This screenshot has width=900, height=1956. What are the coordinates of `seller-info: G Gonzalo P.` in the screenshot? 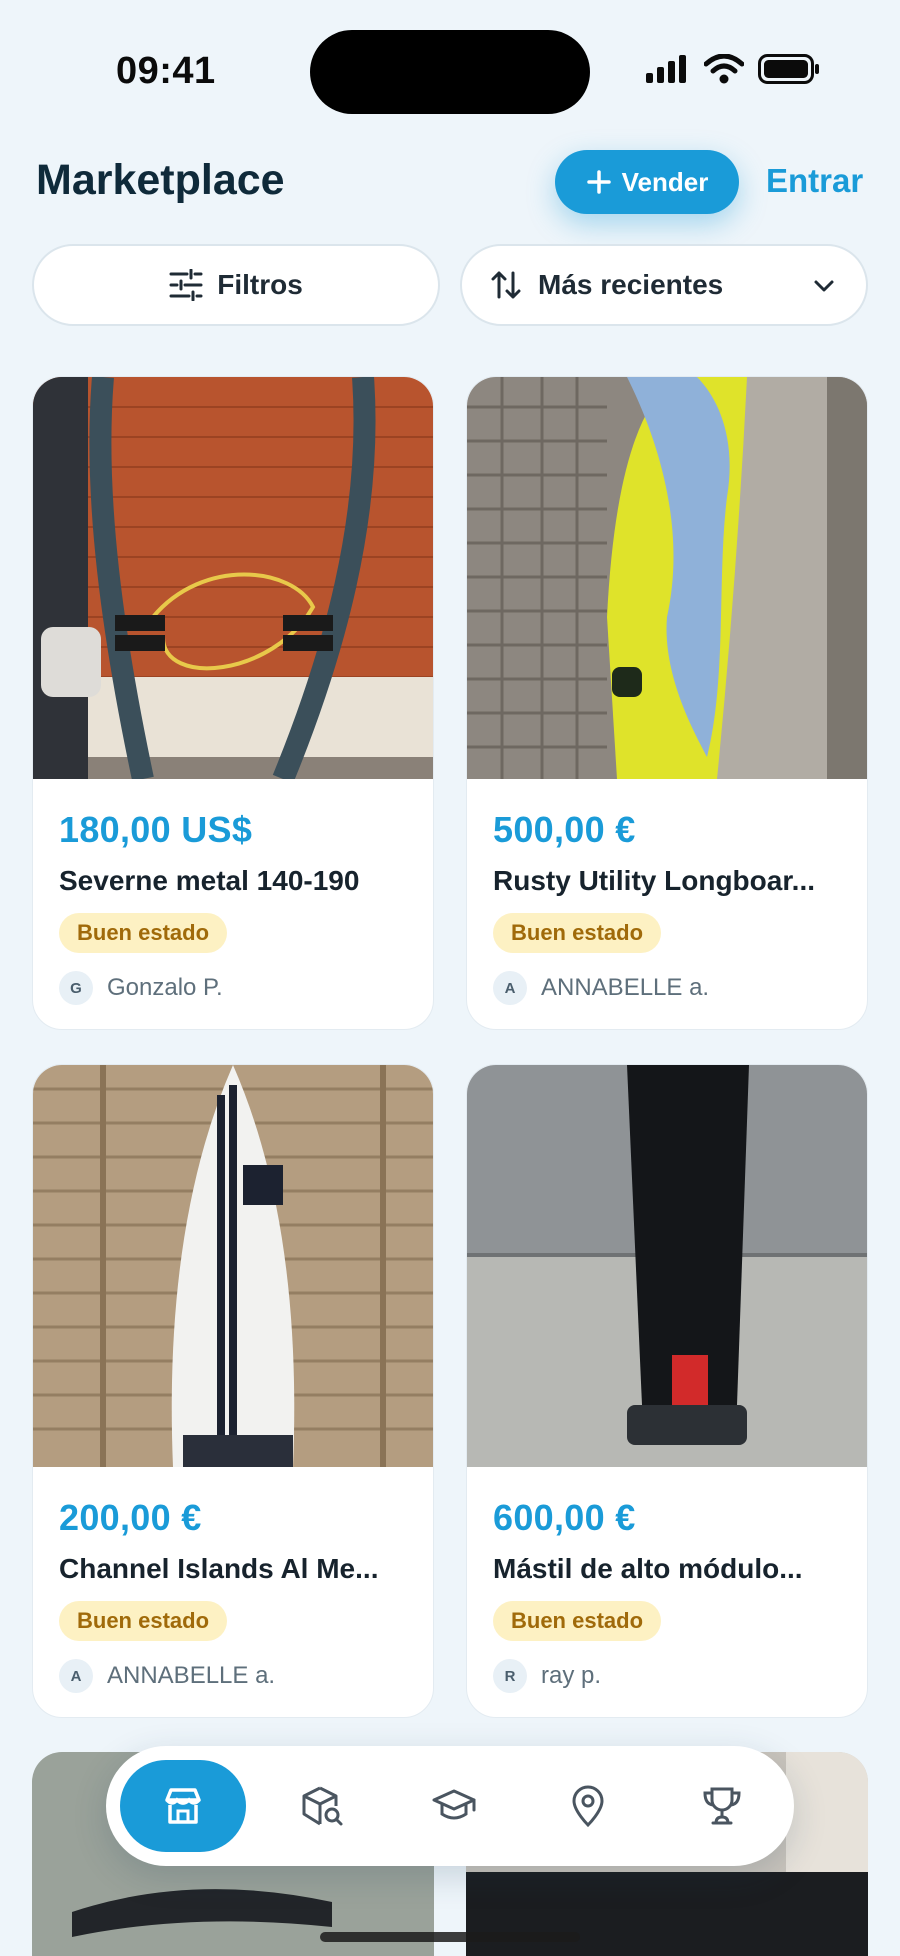 It's located at (233, 988).